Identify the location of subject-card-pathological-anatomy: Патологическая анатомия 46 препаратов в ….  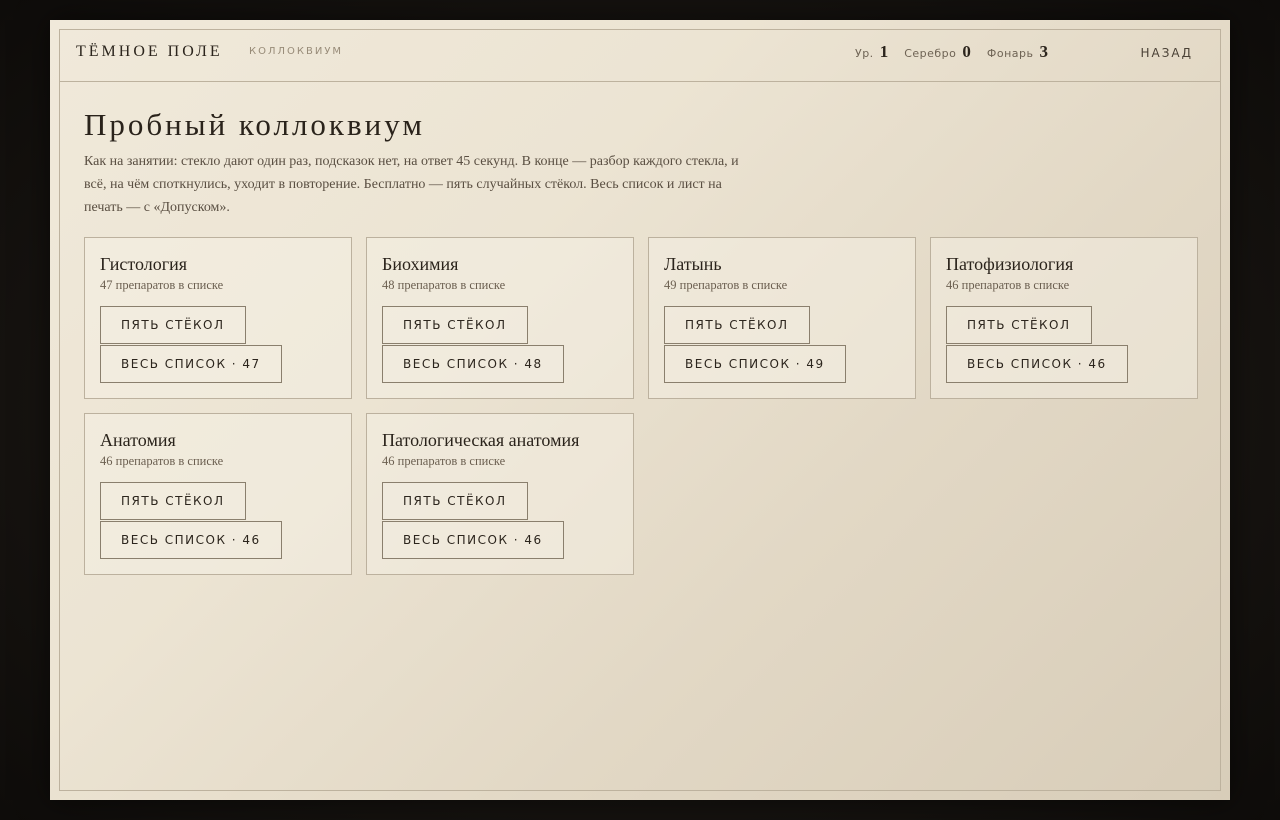
(500, 494).